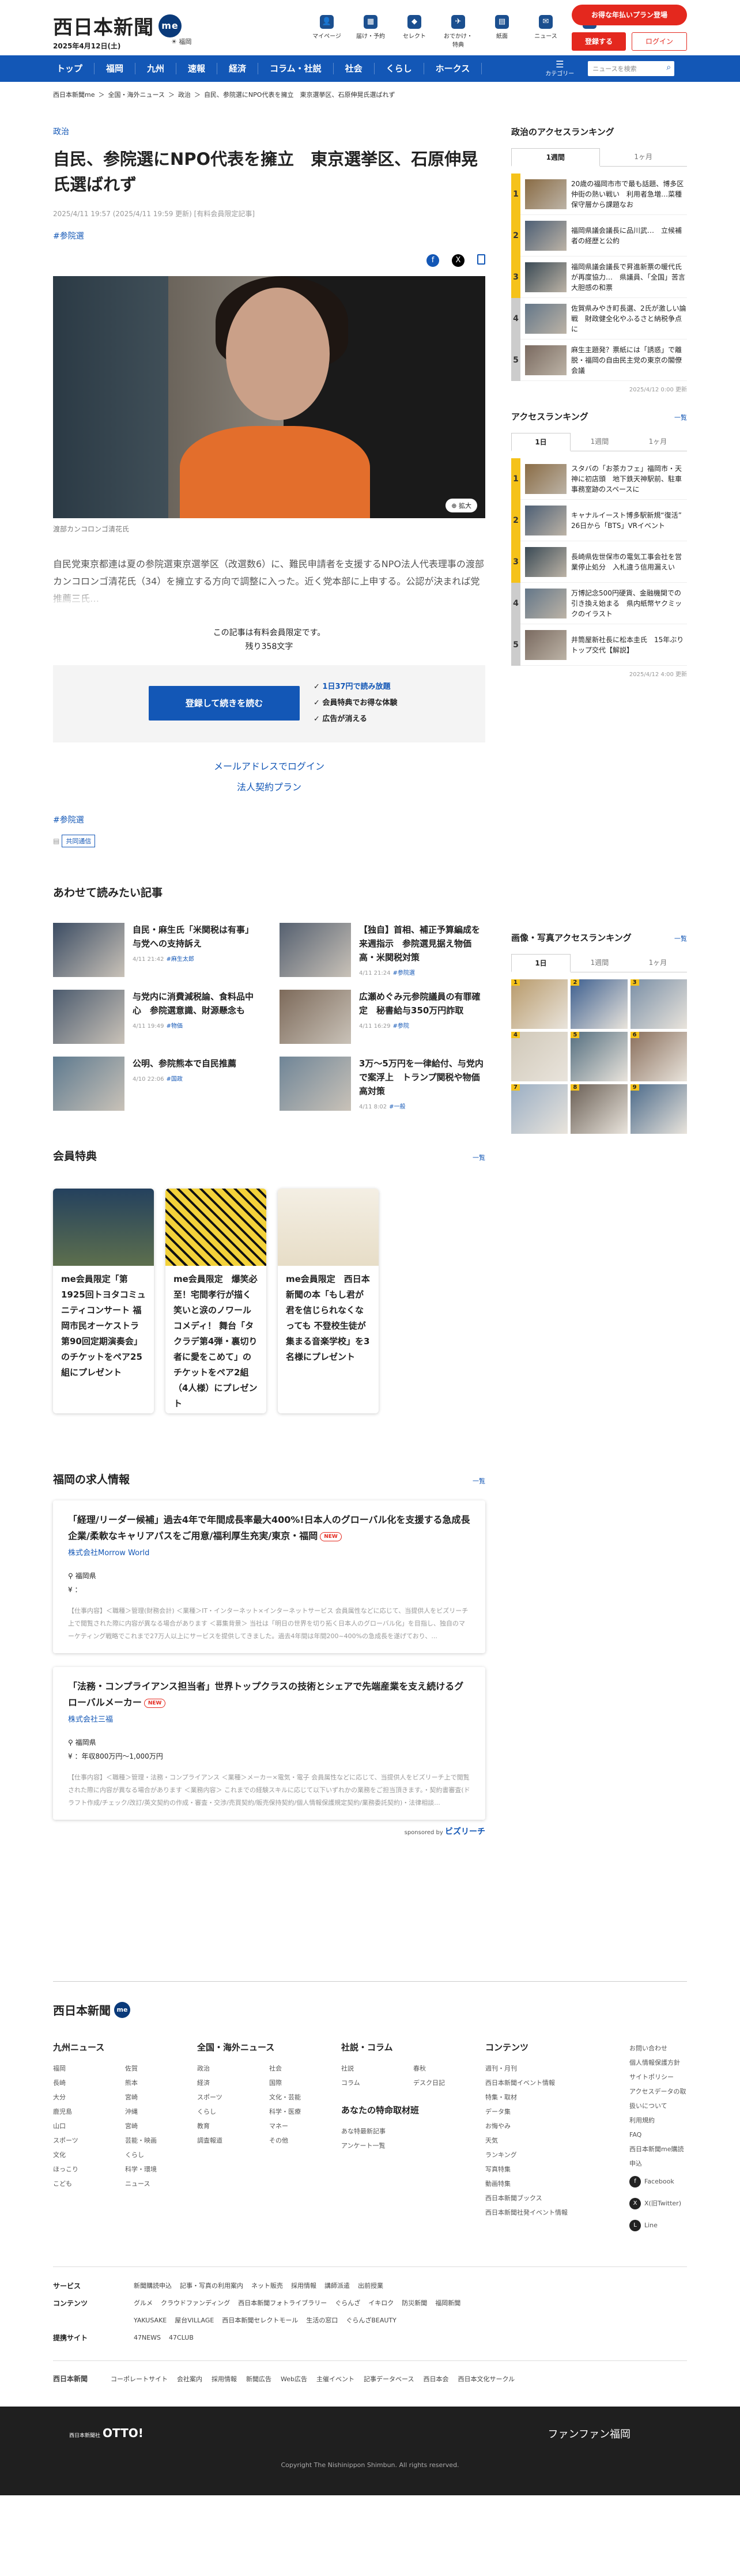 This screenshot has height=2576, width=740. What do you see at coordinates (70, 2378) in the screenshot?
I see `footer-bottom-logo: 西日本新聞` at bounding box center [70, 2378].